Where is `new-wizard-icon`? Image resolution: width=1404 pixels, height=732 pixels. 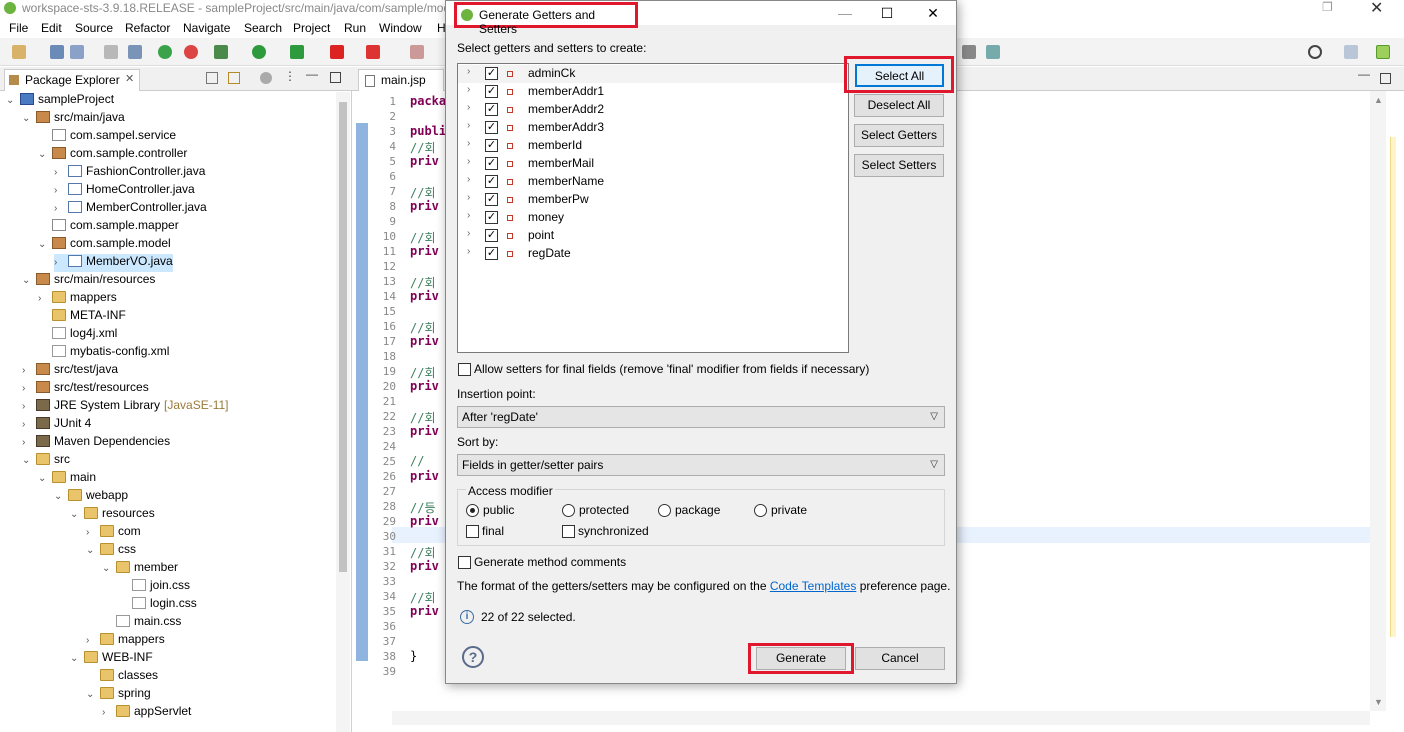 new-wizard-icon is located at coordinates (417, 52).